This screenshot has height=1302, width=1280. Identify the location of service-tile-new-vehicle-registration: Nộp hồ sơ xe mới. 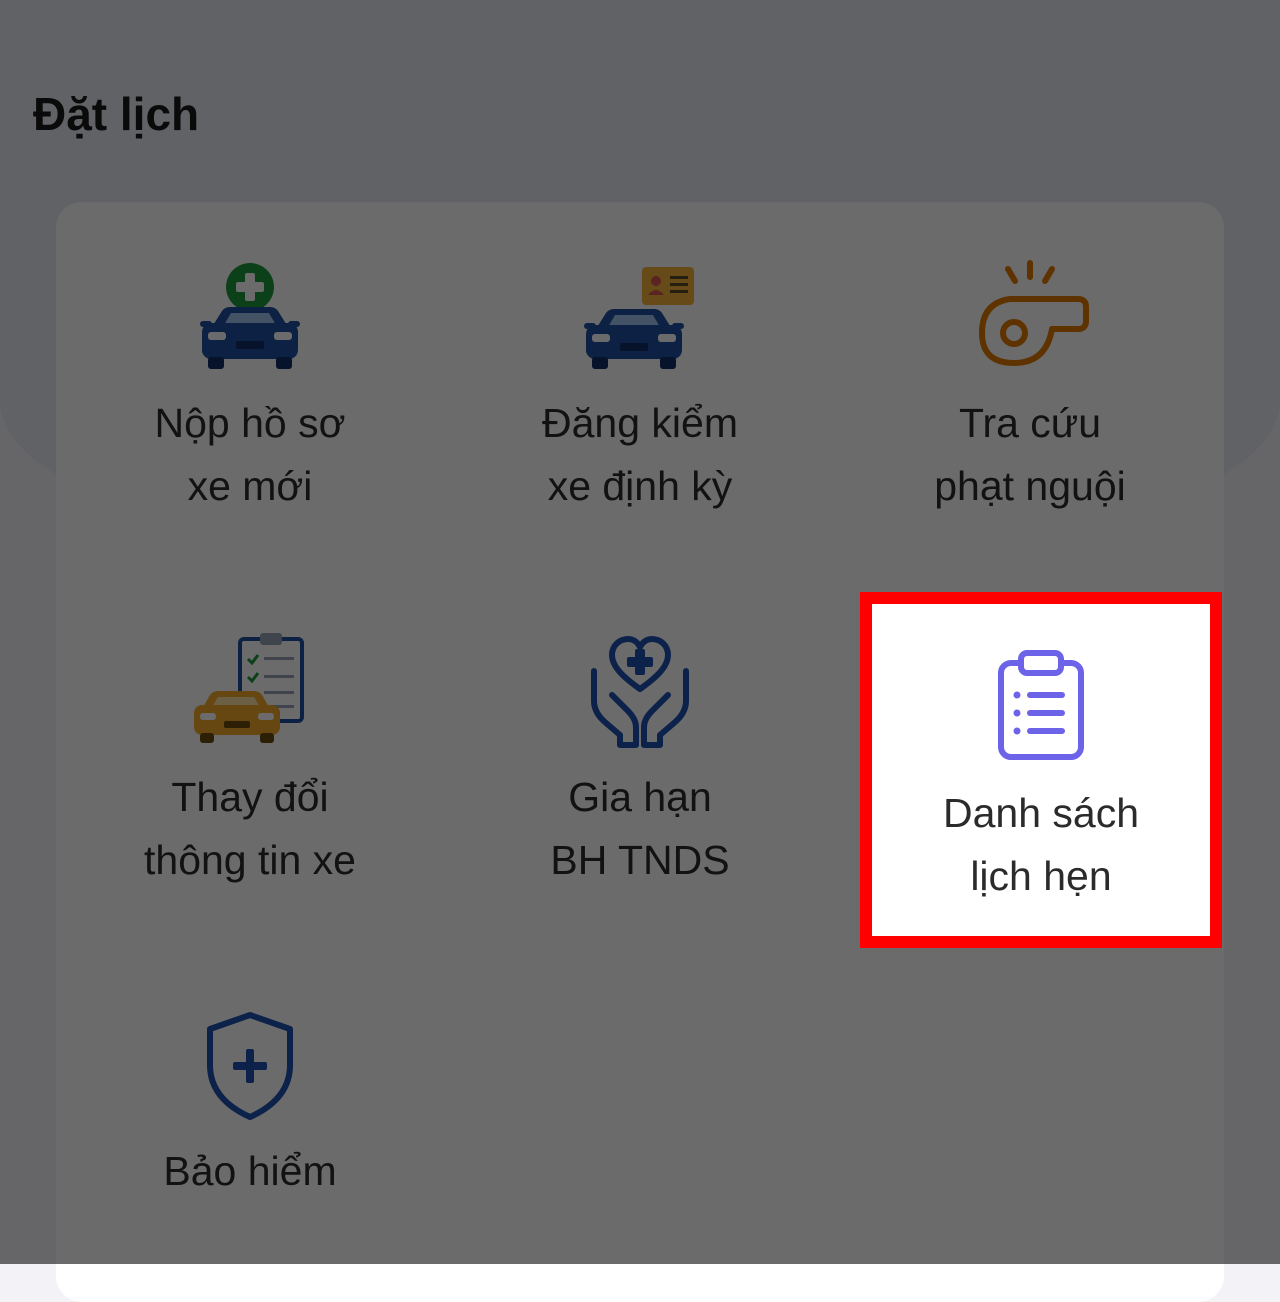
(250, 377).